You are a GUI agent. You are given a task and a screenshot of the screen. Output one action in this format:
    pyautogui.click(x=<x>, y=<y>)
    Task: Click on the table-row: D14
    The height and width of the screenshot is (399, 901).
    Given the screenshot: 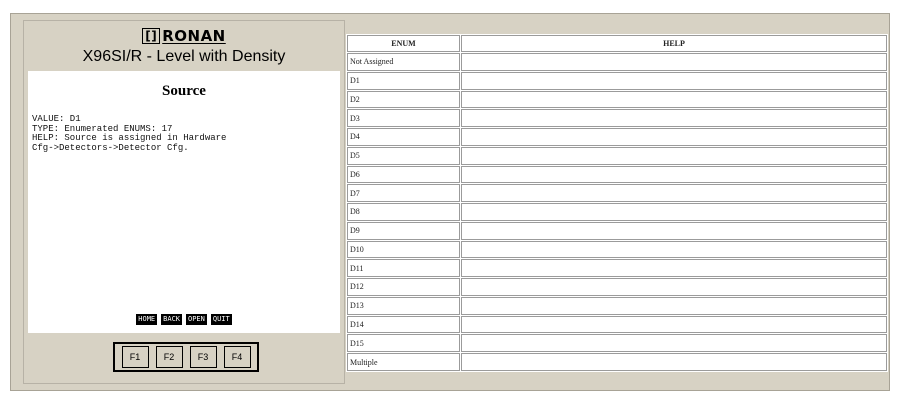 What is the action you would take?
    pyautogui.click(x=617, y=324)
    